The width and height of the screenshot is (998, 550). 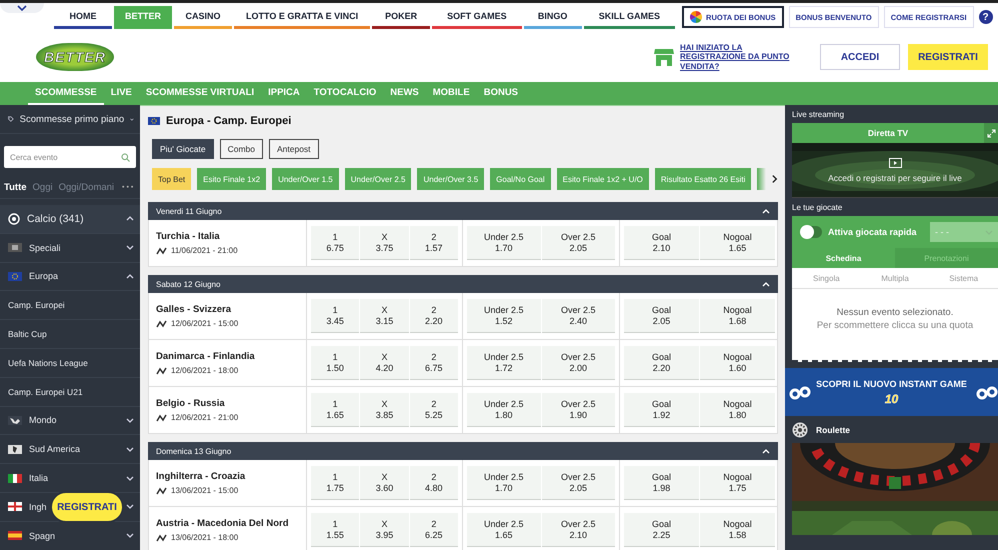 What do you see at coordinates (384, 316) in the screenshot?
I see `odds-button: X 3.15` at bounding box center [384, 316].